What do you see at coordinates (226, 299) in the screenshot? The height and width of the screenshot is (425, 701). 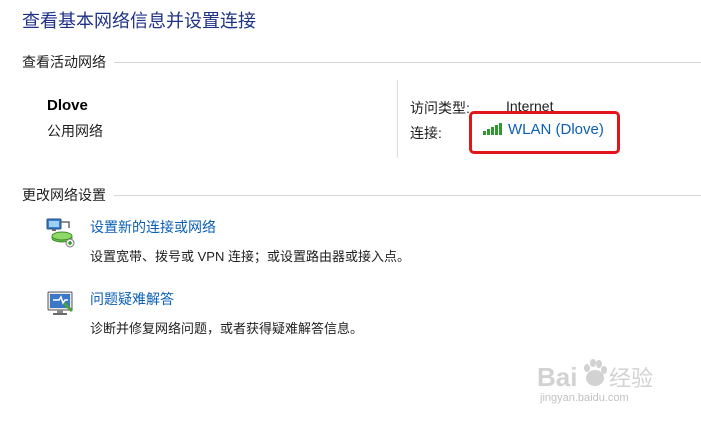 I see `troubleshoot-link: 问题疑难解答` at bounding box center [226, 299].